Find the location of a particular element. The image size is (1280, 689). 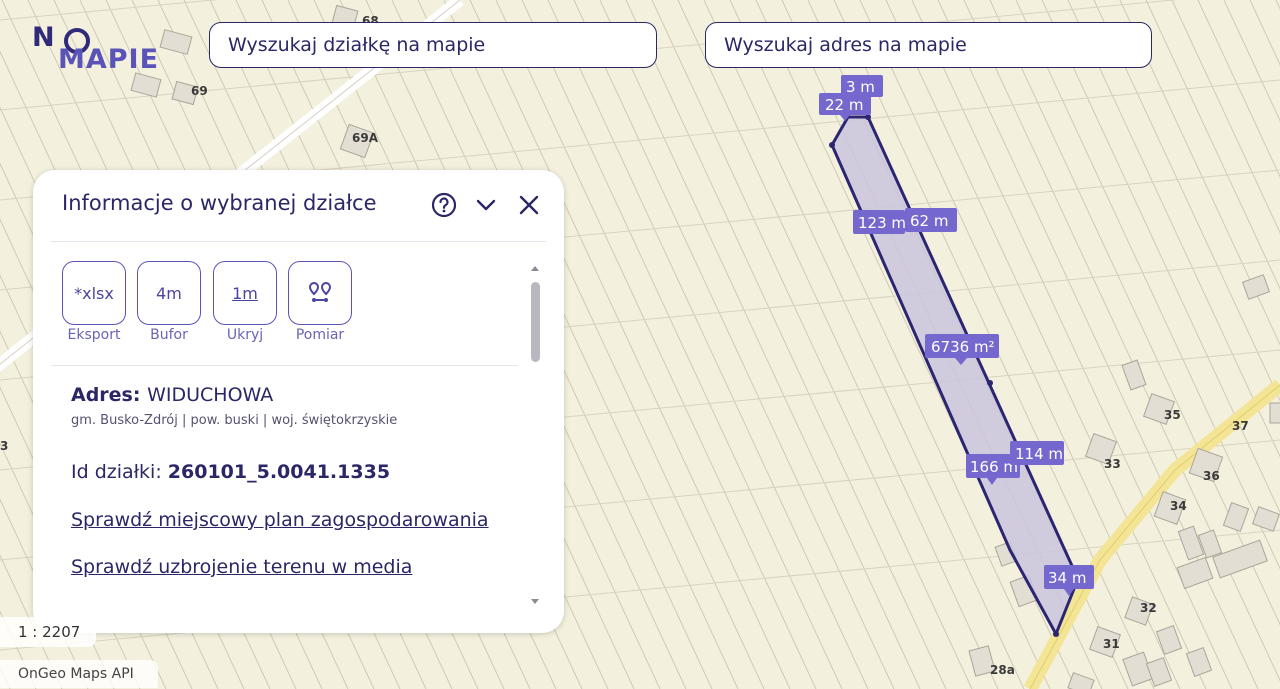

measure-label: Pomiar is located at coordinates (320, 335).